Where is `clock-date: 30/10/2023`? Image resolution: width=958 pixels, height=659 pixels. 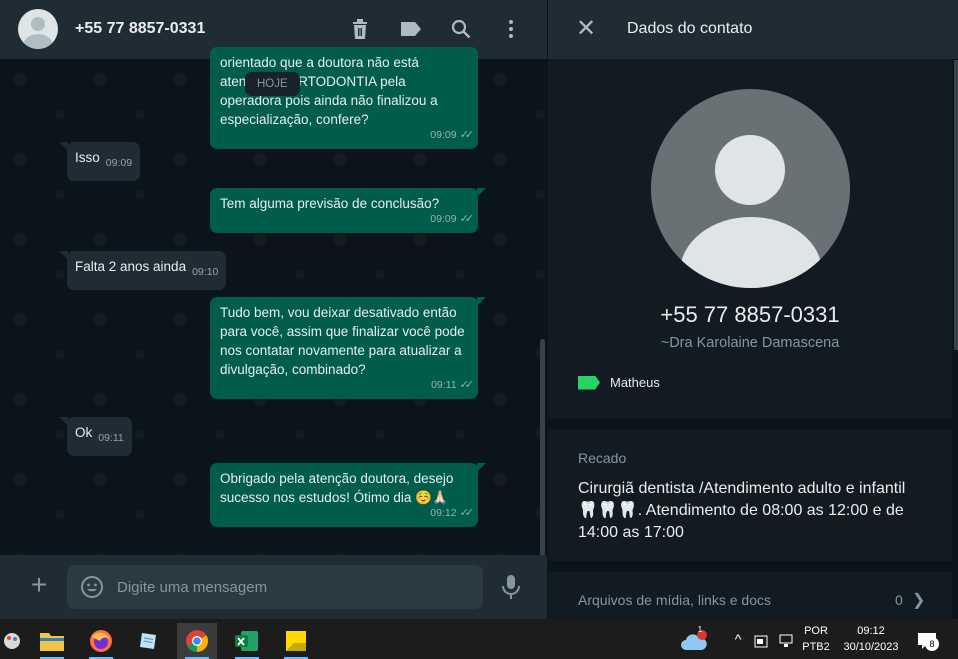 clock-date: 30/10/2023 is located at coordinates (871, 647).